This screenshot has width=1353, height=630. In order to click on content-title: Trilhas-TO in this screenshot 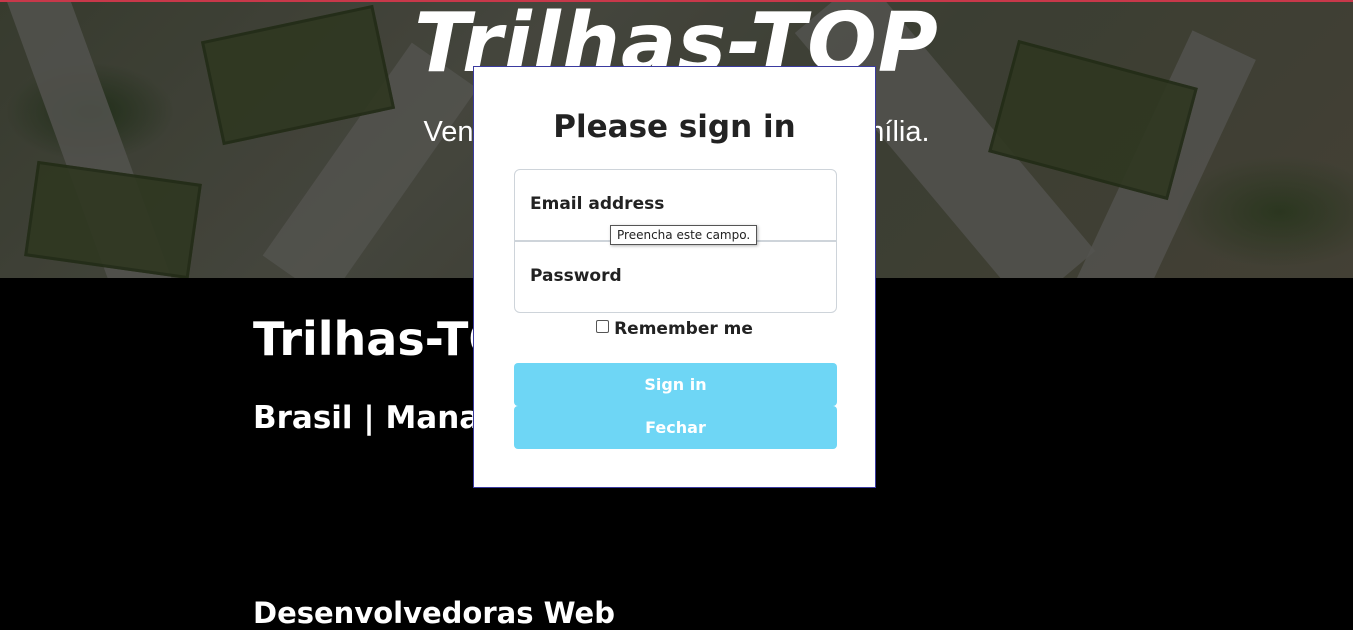, I will do `click(380, 339)`.